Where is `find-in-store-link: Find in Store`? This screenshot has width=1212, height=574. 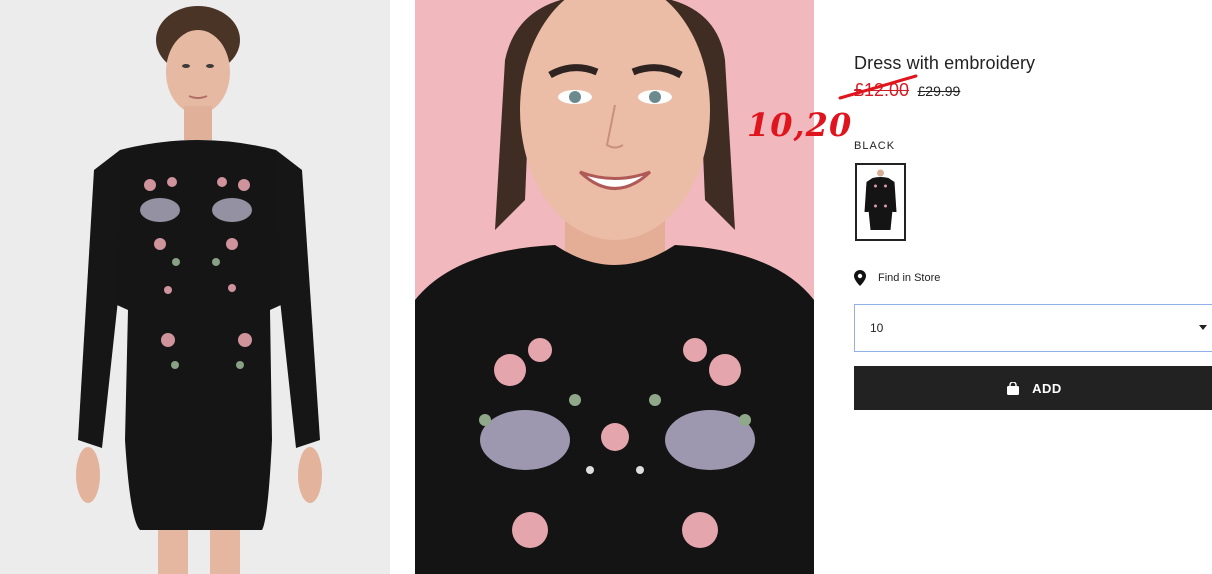 find-in-store-link: Find in Store is located at coordinates (897, 278).